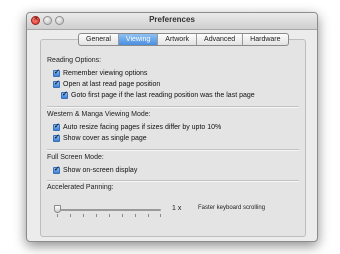  I want to click on panning-caption: Faster keyboard scrolling, so click(232, 208).